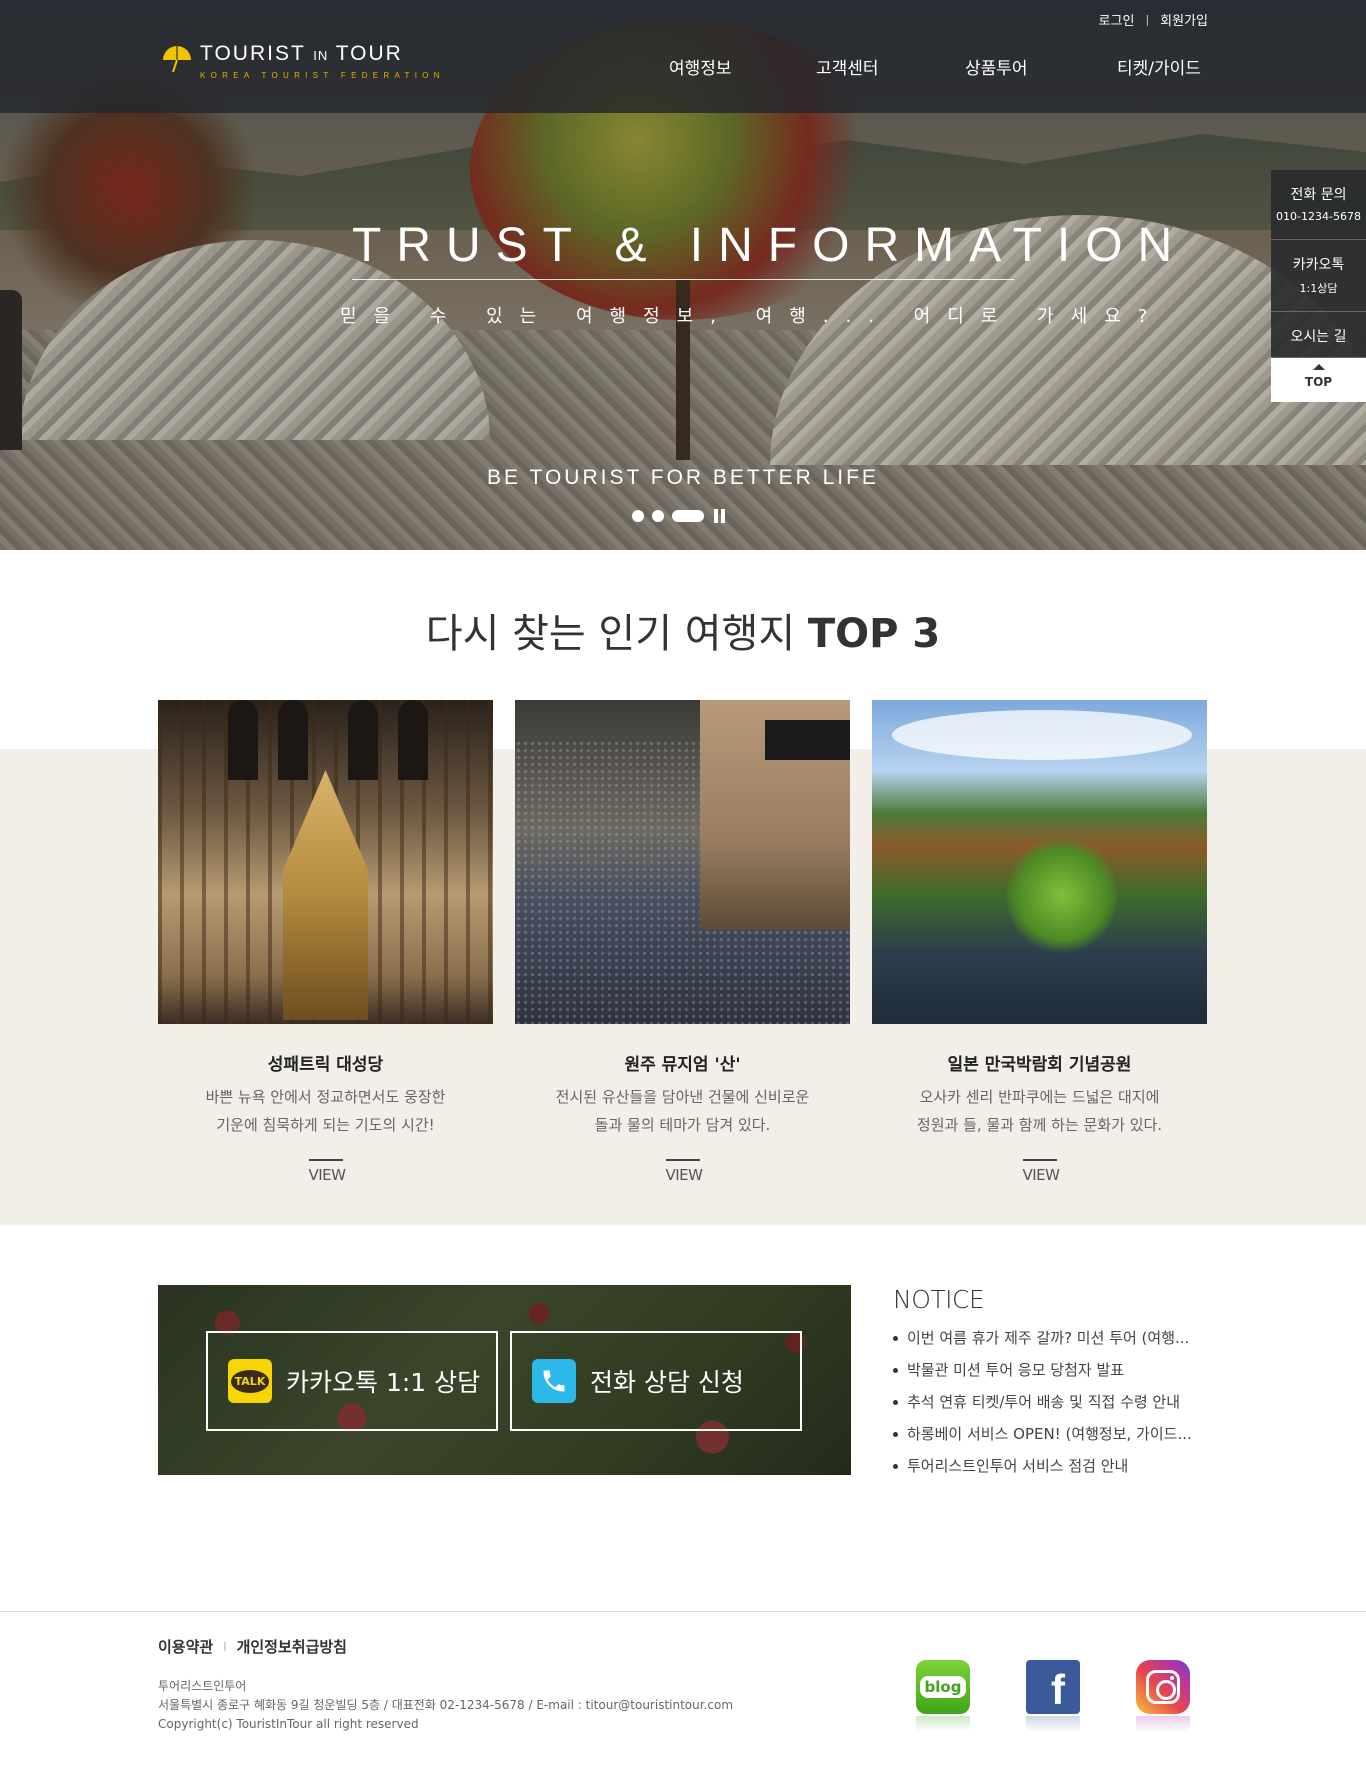  I want to click on notice-title: NOTICE, so click(1053, 1299).